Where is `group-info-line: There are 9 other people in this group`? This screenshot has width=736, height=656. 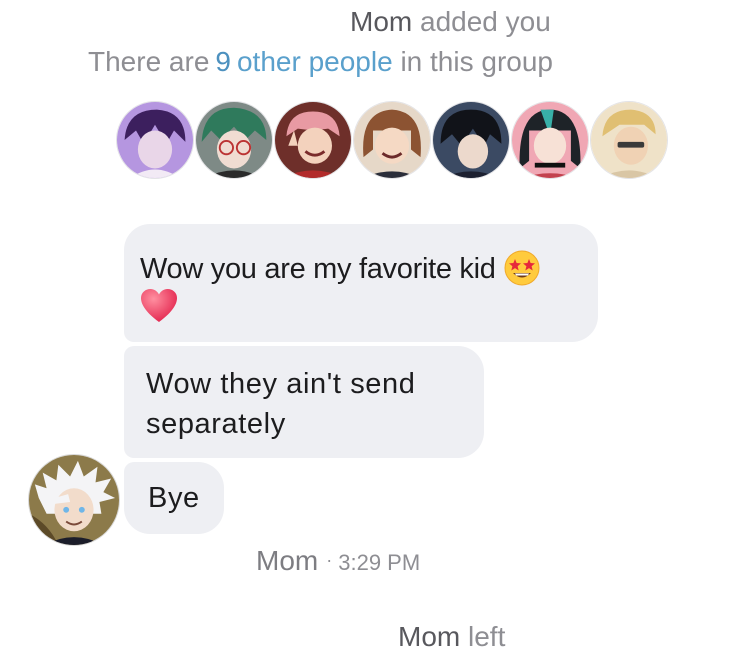 group-info-line: There are 9 other people in this group is located at coordinates (320, 62).